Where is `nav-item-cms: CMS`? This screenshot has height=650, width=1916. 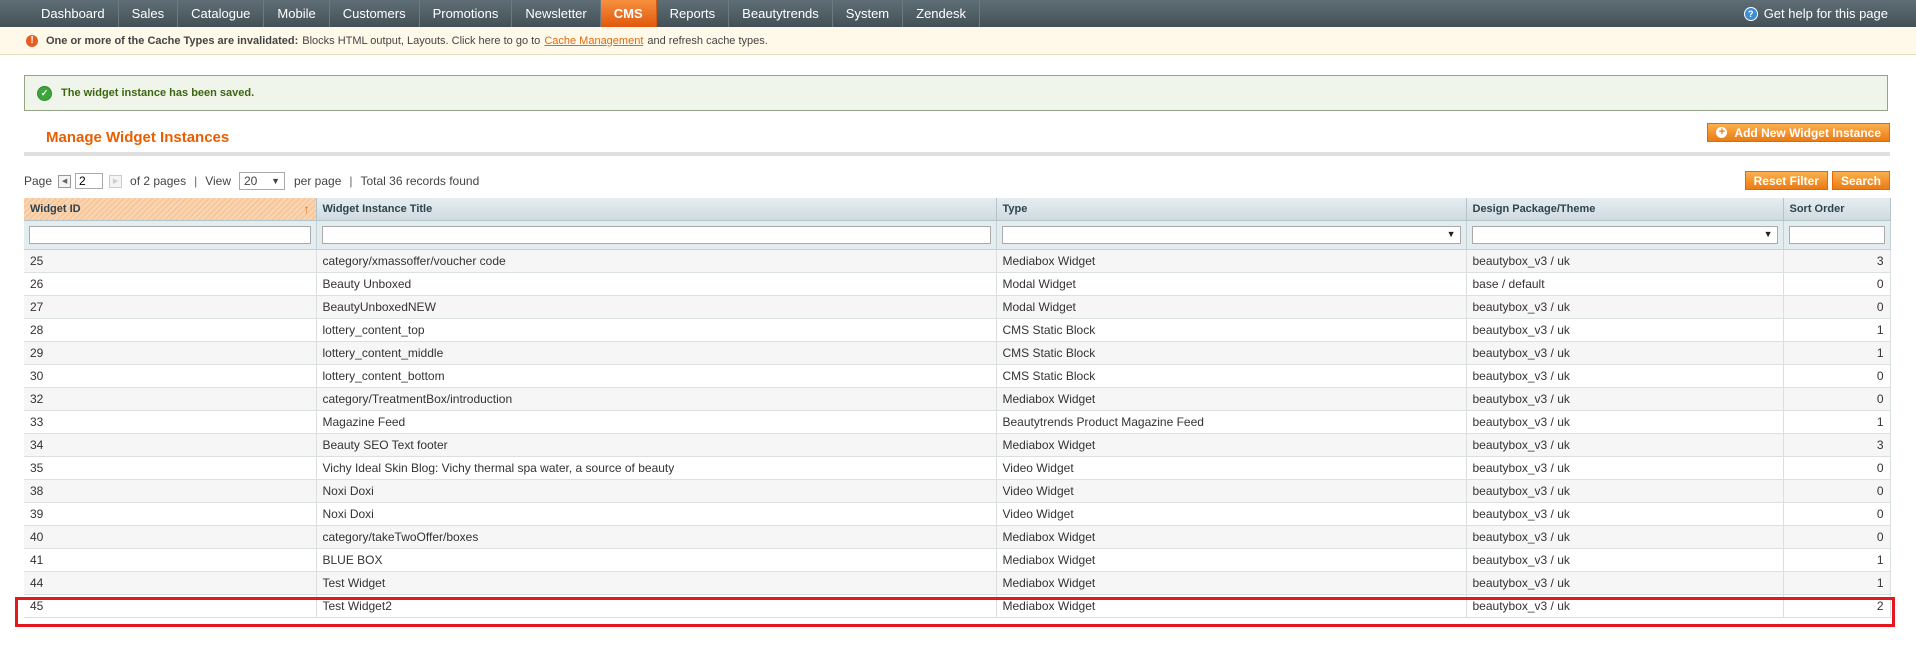 nav-item-cms: CMS is located at coordinates (628, 13).